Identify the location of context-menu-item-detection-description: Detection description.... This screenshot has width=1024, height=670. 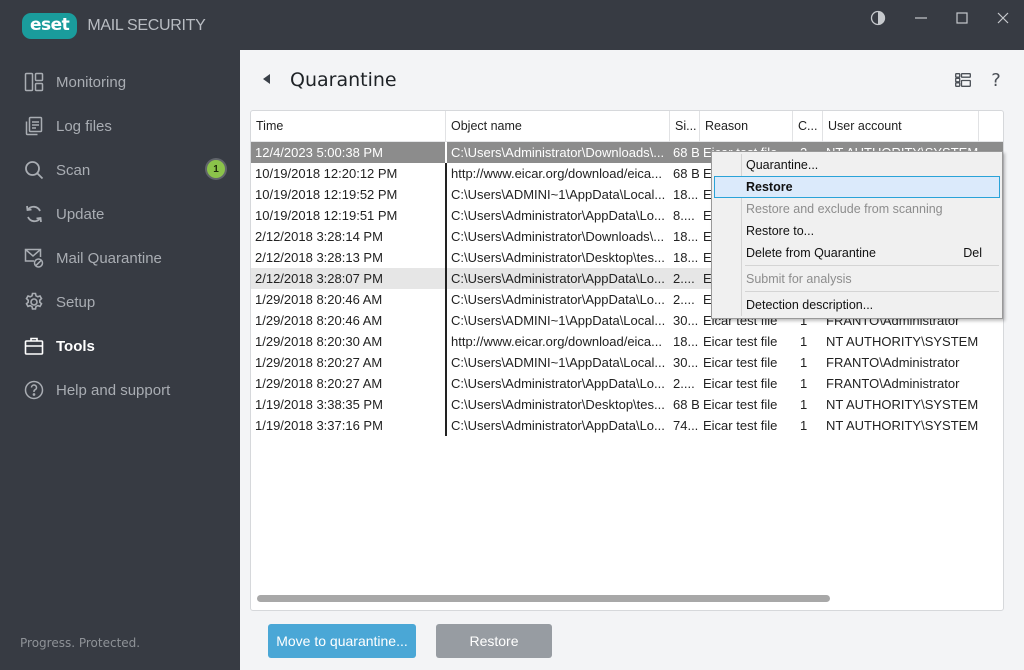
(857, 305).